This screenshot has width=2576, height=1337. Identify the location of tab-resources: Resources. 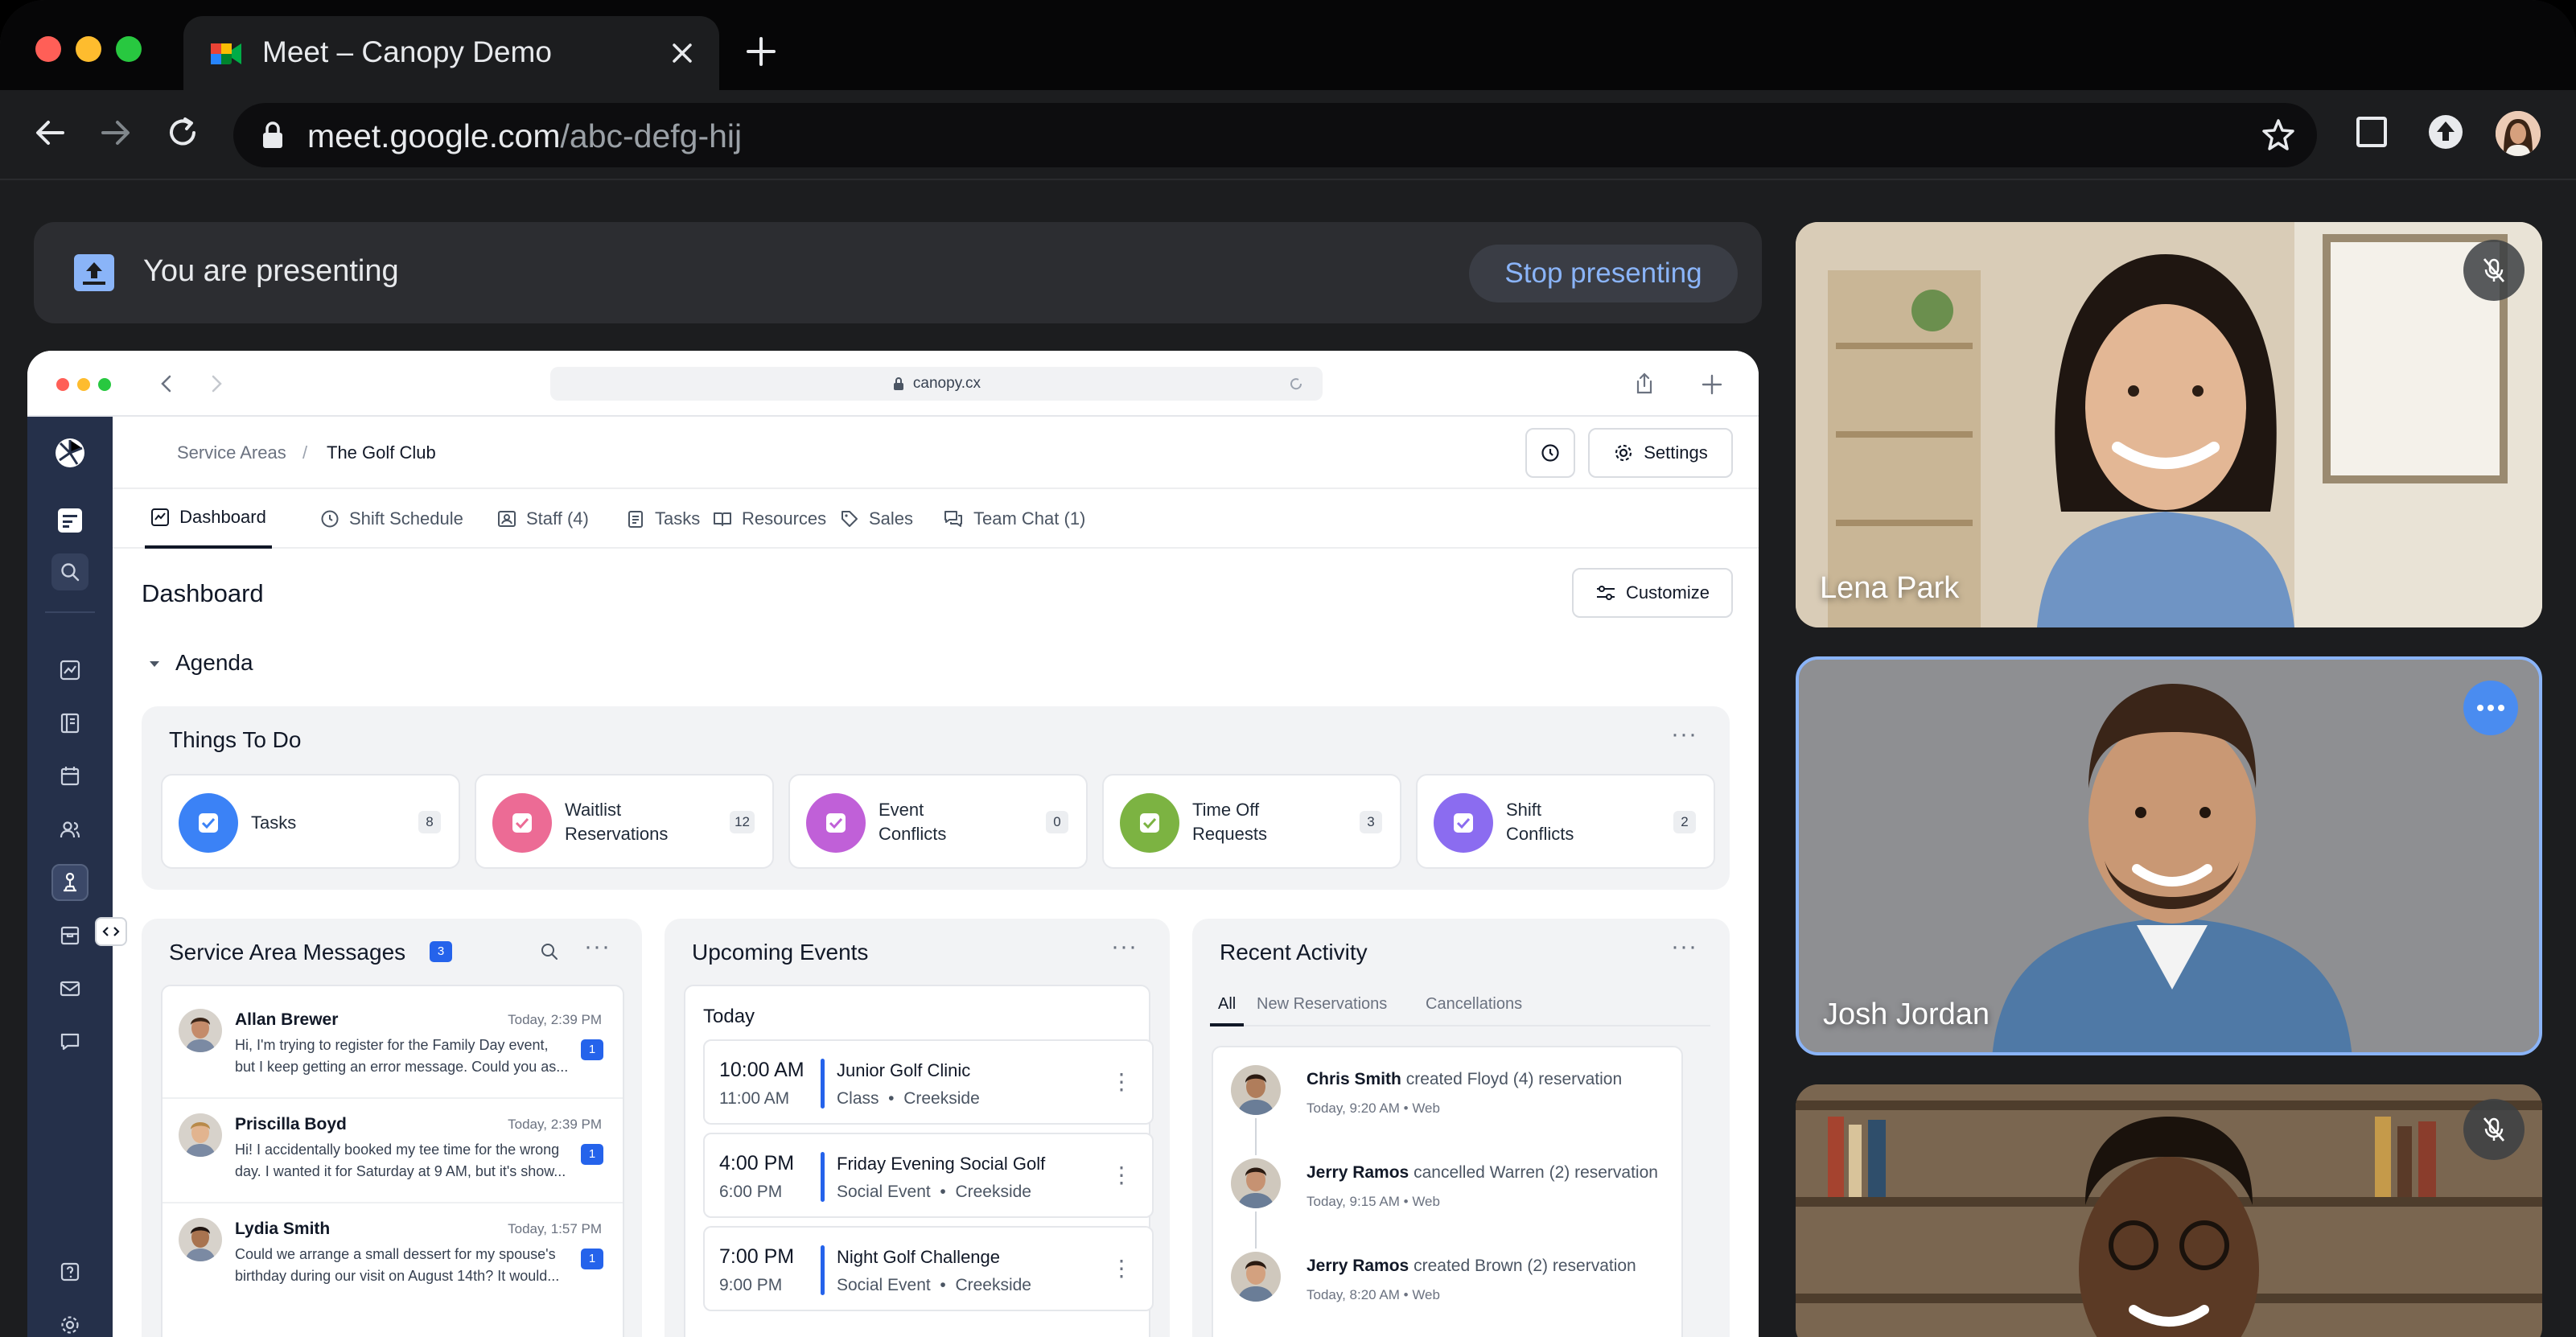
(769, 519).